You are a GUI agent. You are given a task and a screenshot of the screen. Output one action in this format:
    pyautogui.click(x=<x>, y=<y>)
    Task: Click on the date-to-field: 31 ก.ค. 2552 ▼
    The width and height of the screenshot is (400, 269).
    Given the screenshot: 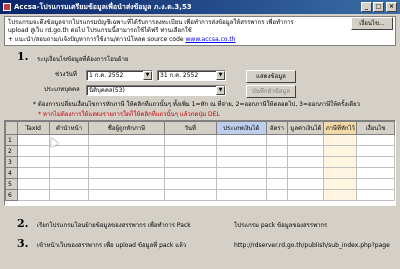 What is the action you would take?
    pyautogui.click(x=191, y=75)
    